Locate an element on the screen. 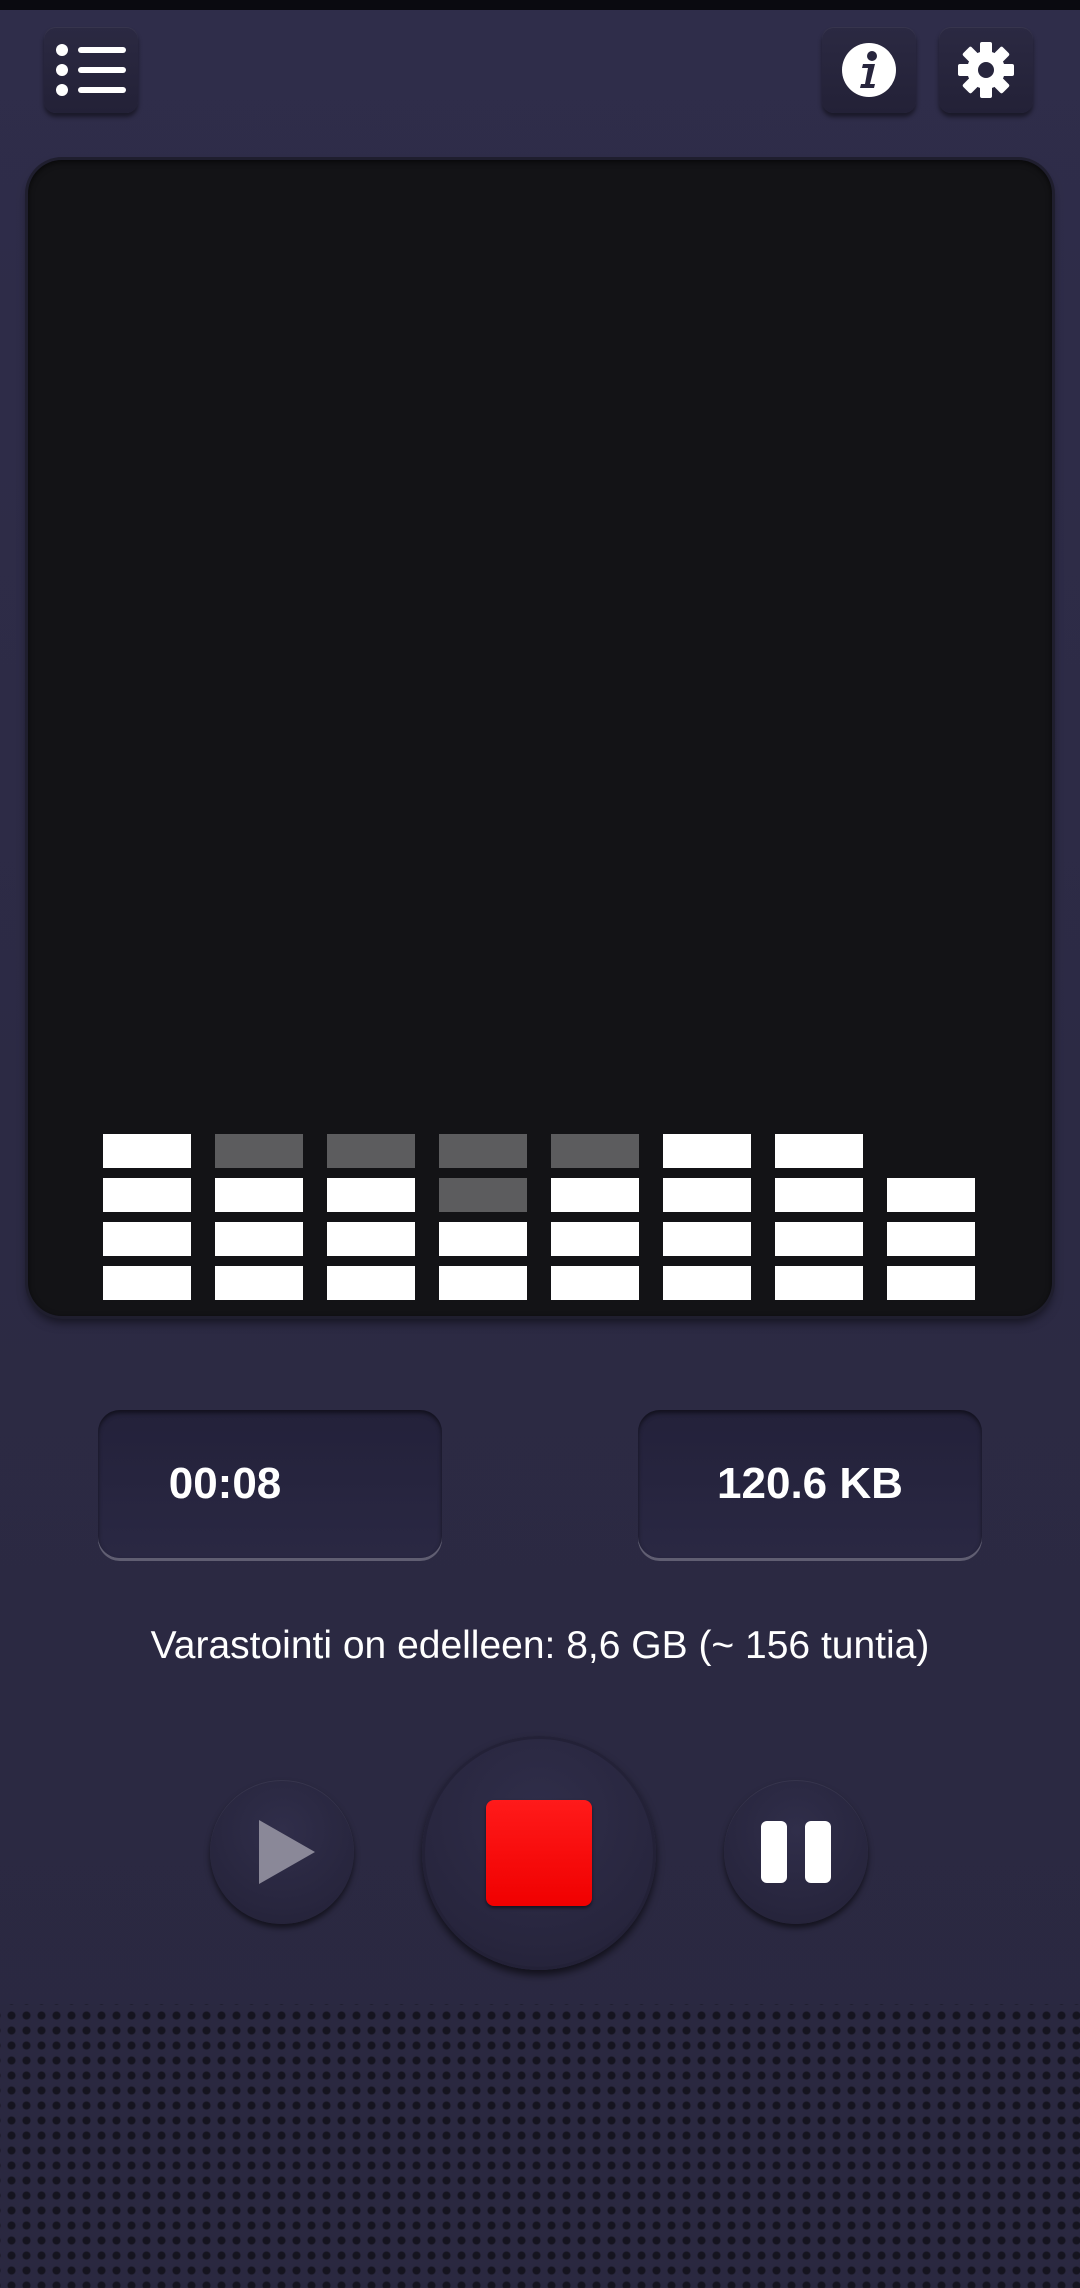  menu-button is located at coordinates (91, 70).